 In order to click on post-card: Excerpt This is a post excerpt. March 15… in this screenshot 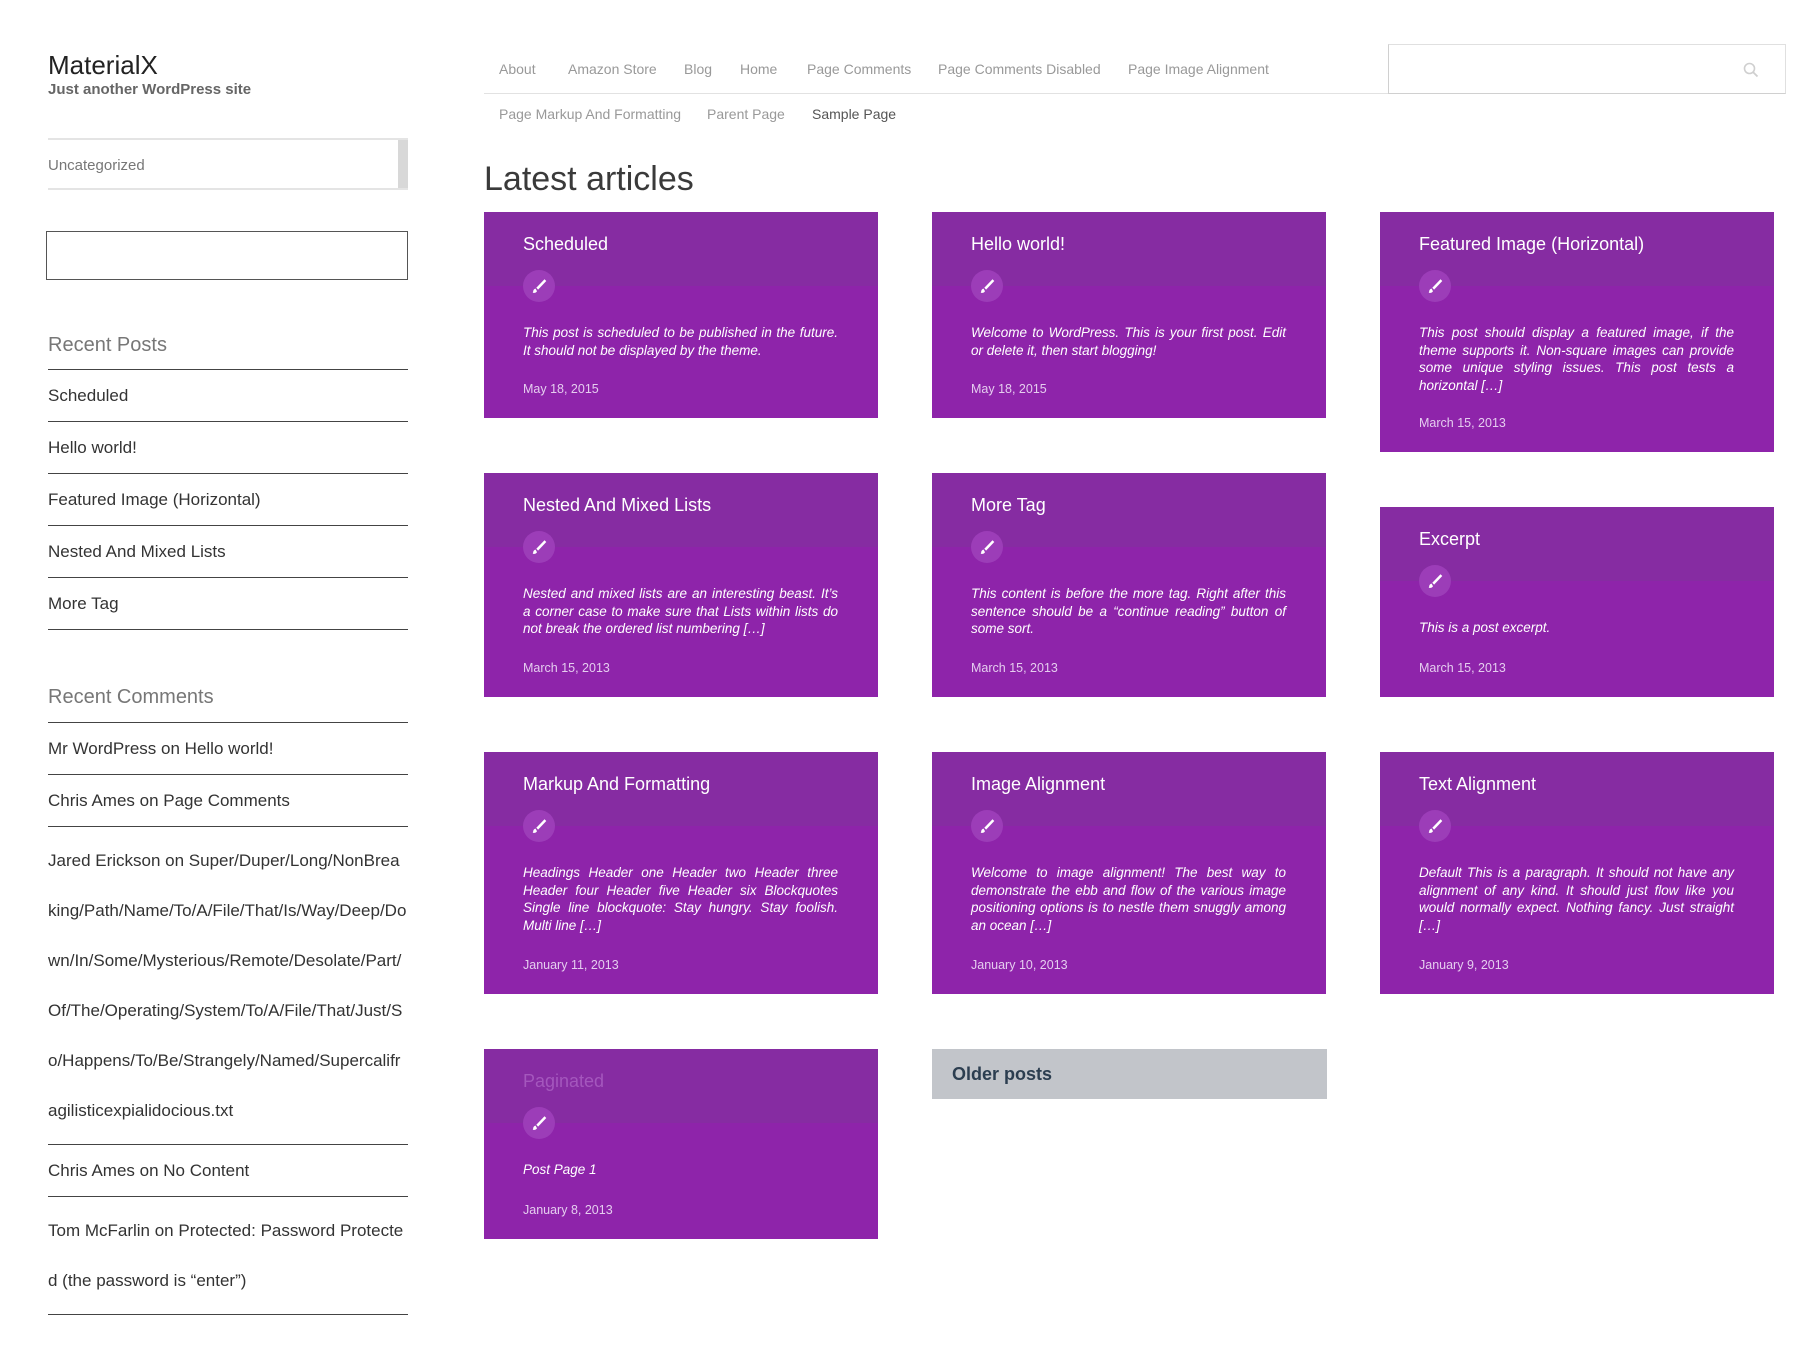, I will do `click(1577, 602)`.